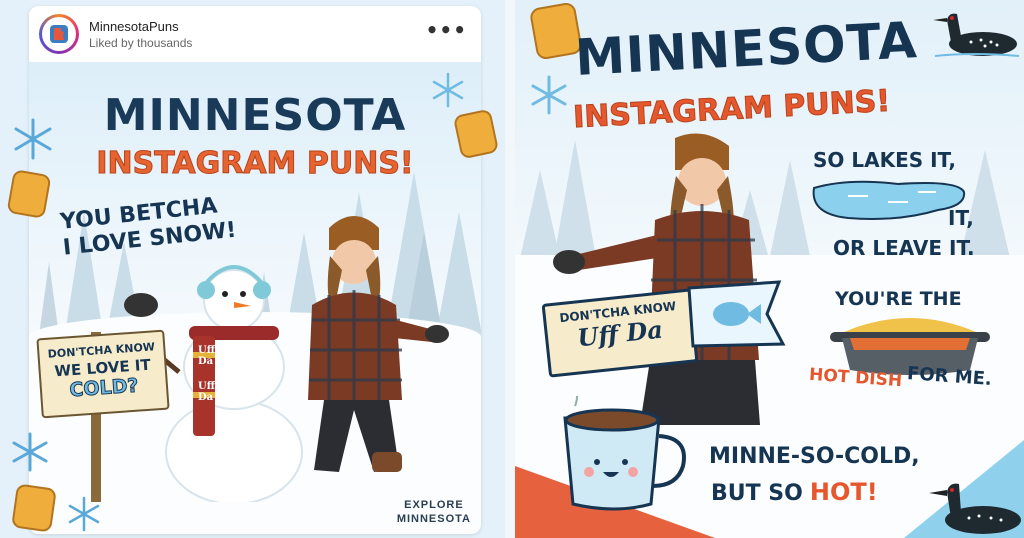 The width and height of the screenshot is (1024, 538). I want to click on lakes-line-3: OR LEAVE IT., so click(904, 248).